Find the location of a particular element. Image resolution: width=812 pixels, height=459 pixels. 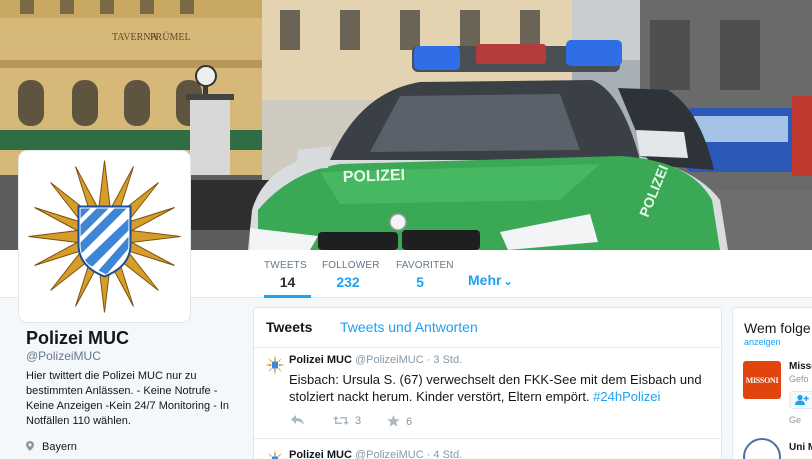

suggestion-name: Uni M is located at coordinates (800, 447).